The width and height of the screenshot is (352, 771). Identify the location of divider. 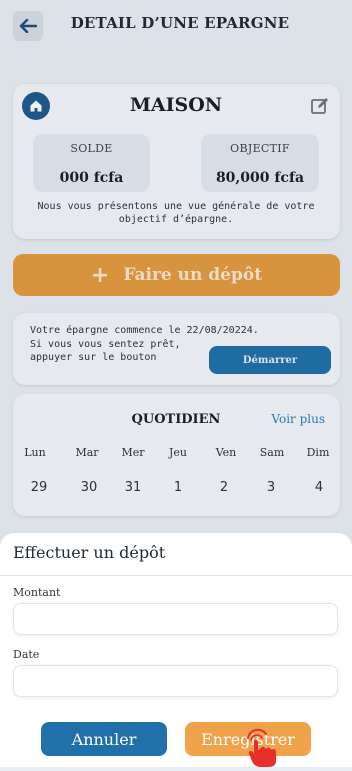
(176, 575).